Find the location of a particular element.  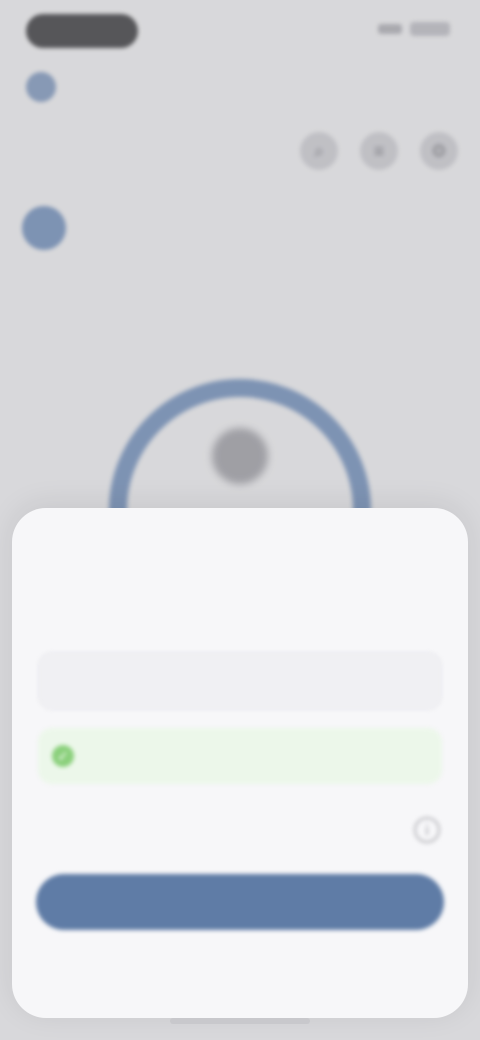

info-icon: i is located at coordinates (427, 830).